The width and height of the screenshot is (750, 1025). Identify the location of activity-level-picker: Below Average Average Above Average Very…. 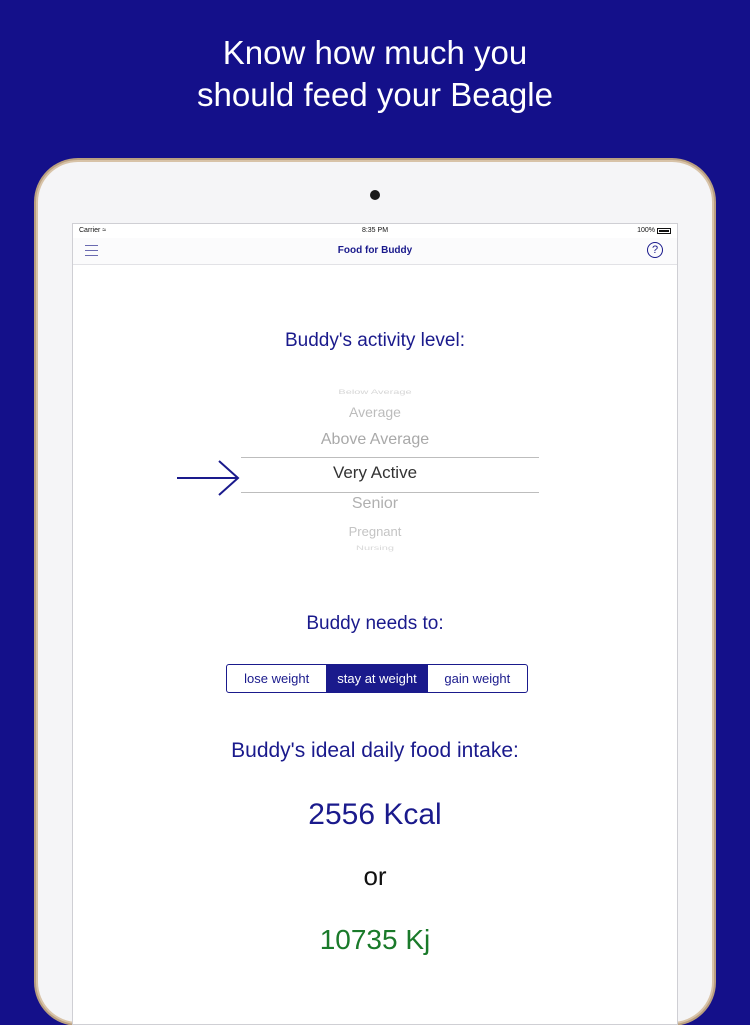
(375, 474).